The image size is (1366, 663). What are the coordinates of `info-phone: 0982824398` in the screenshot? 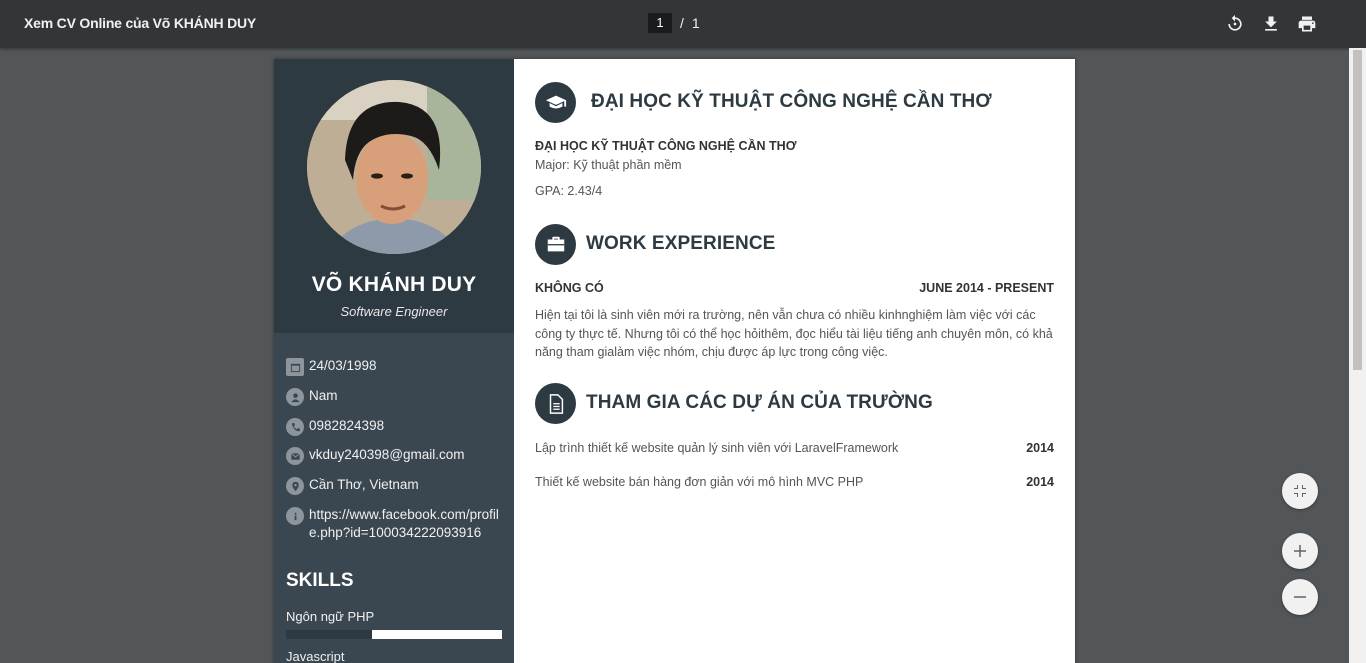 It's located at (397, 426).